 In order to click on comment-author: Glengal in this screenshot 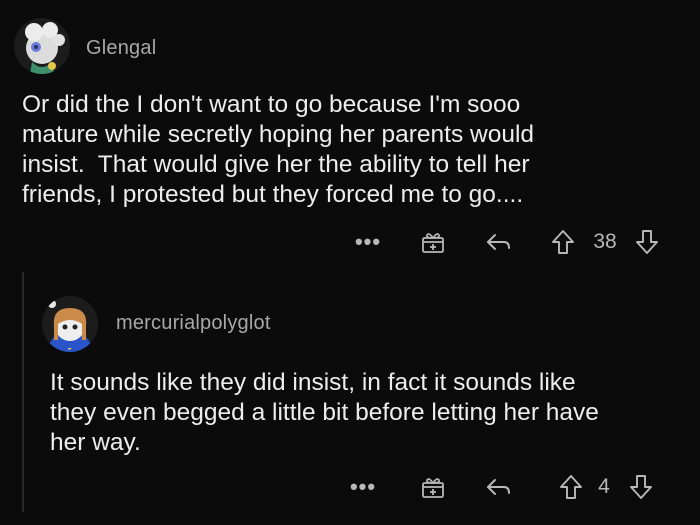, I will do `click(121, 48)`.